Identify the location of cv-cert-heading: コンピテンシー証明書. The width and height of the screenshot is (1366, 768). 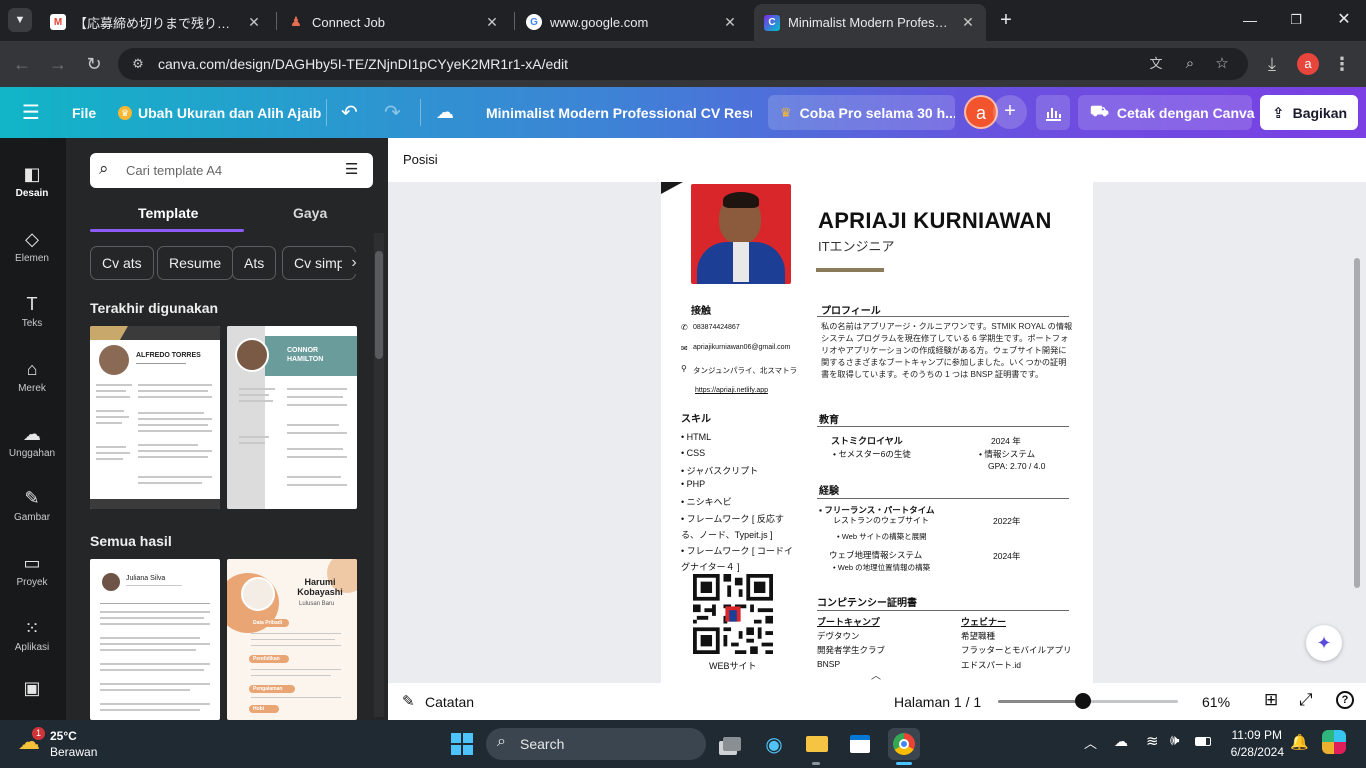
(867, 601).